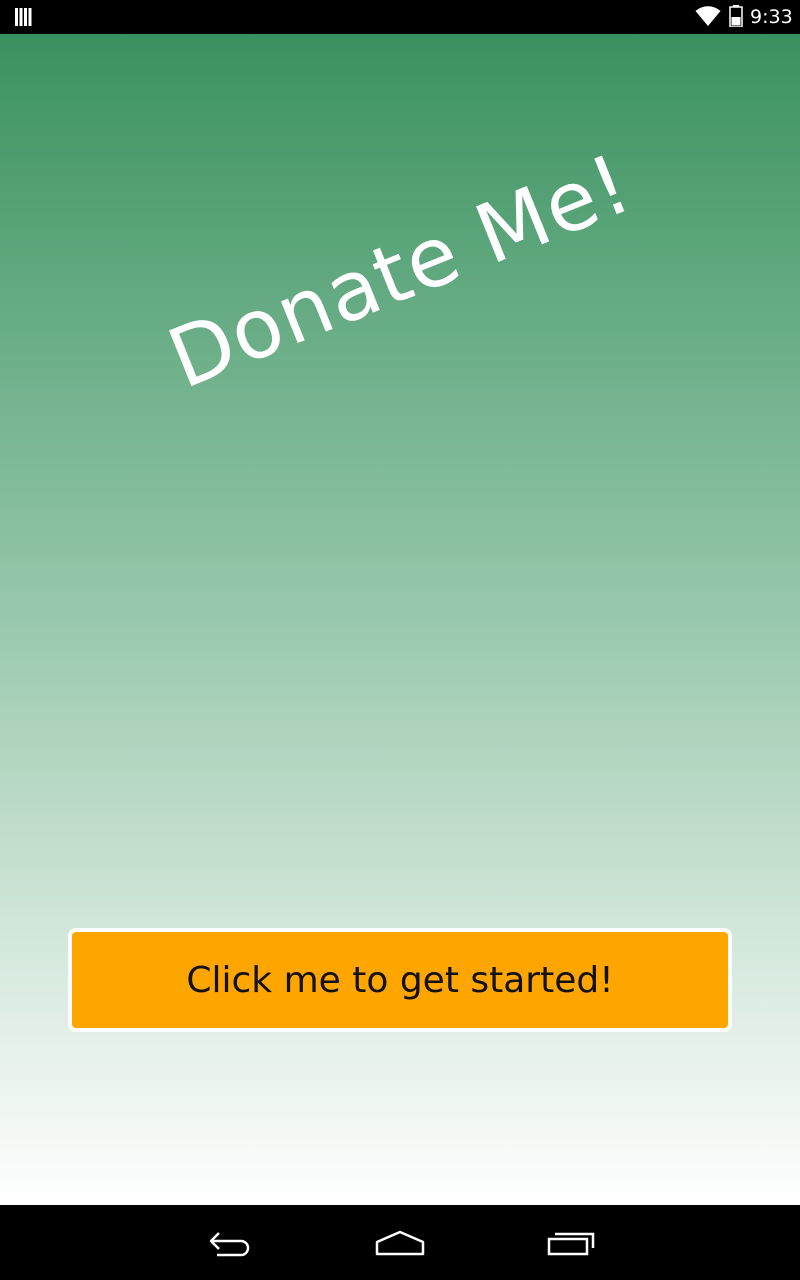  I want to click on navigation-bar, so click(400, 1242).